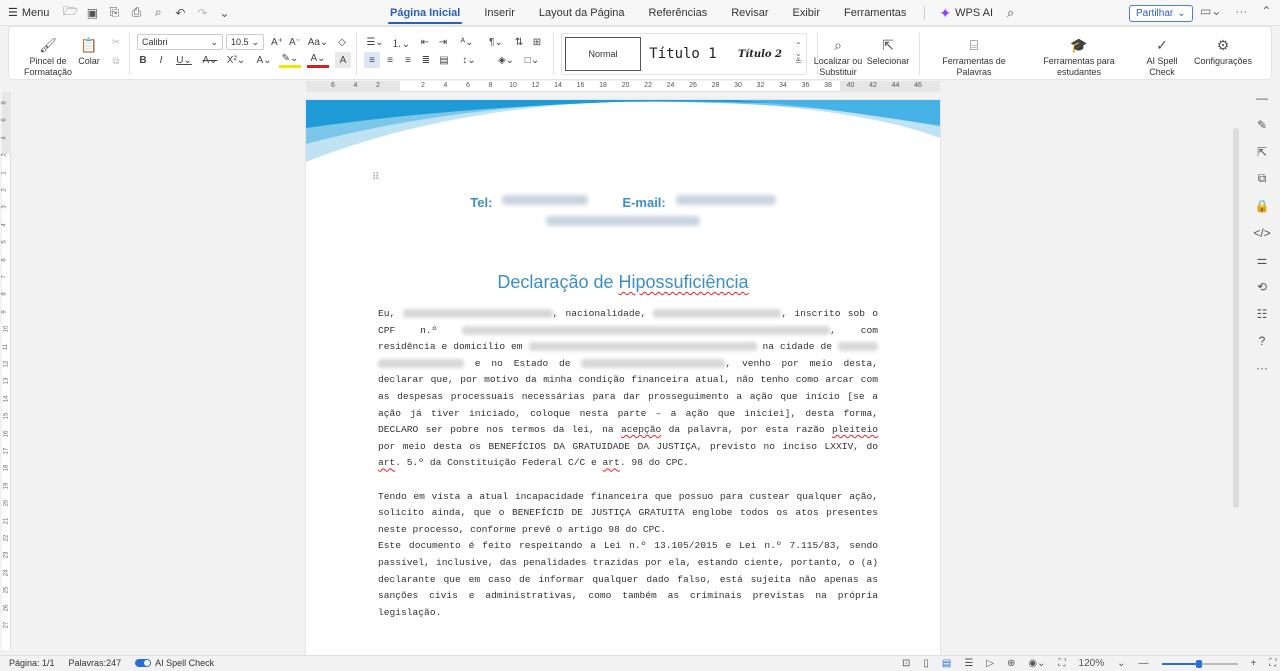 Image resolution: width=1280 pixels, height=671 pixels. I want to click on minimize-icon: —, so click(1262, 97).